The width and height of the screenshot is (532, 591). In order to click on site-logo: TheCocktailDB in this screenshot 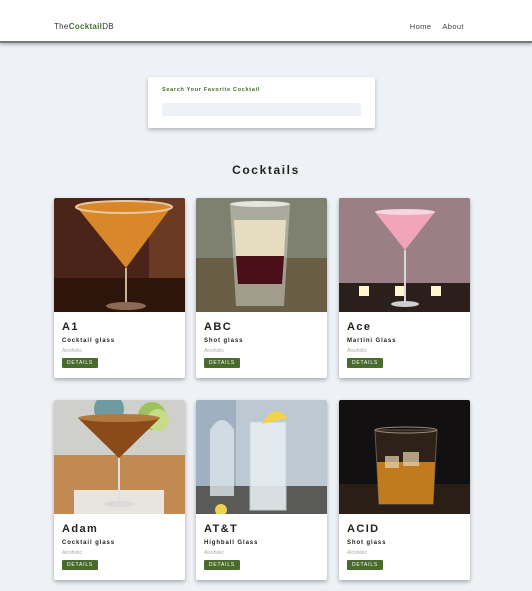, I will do `click(84, 26)`.